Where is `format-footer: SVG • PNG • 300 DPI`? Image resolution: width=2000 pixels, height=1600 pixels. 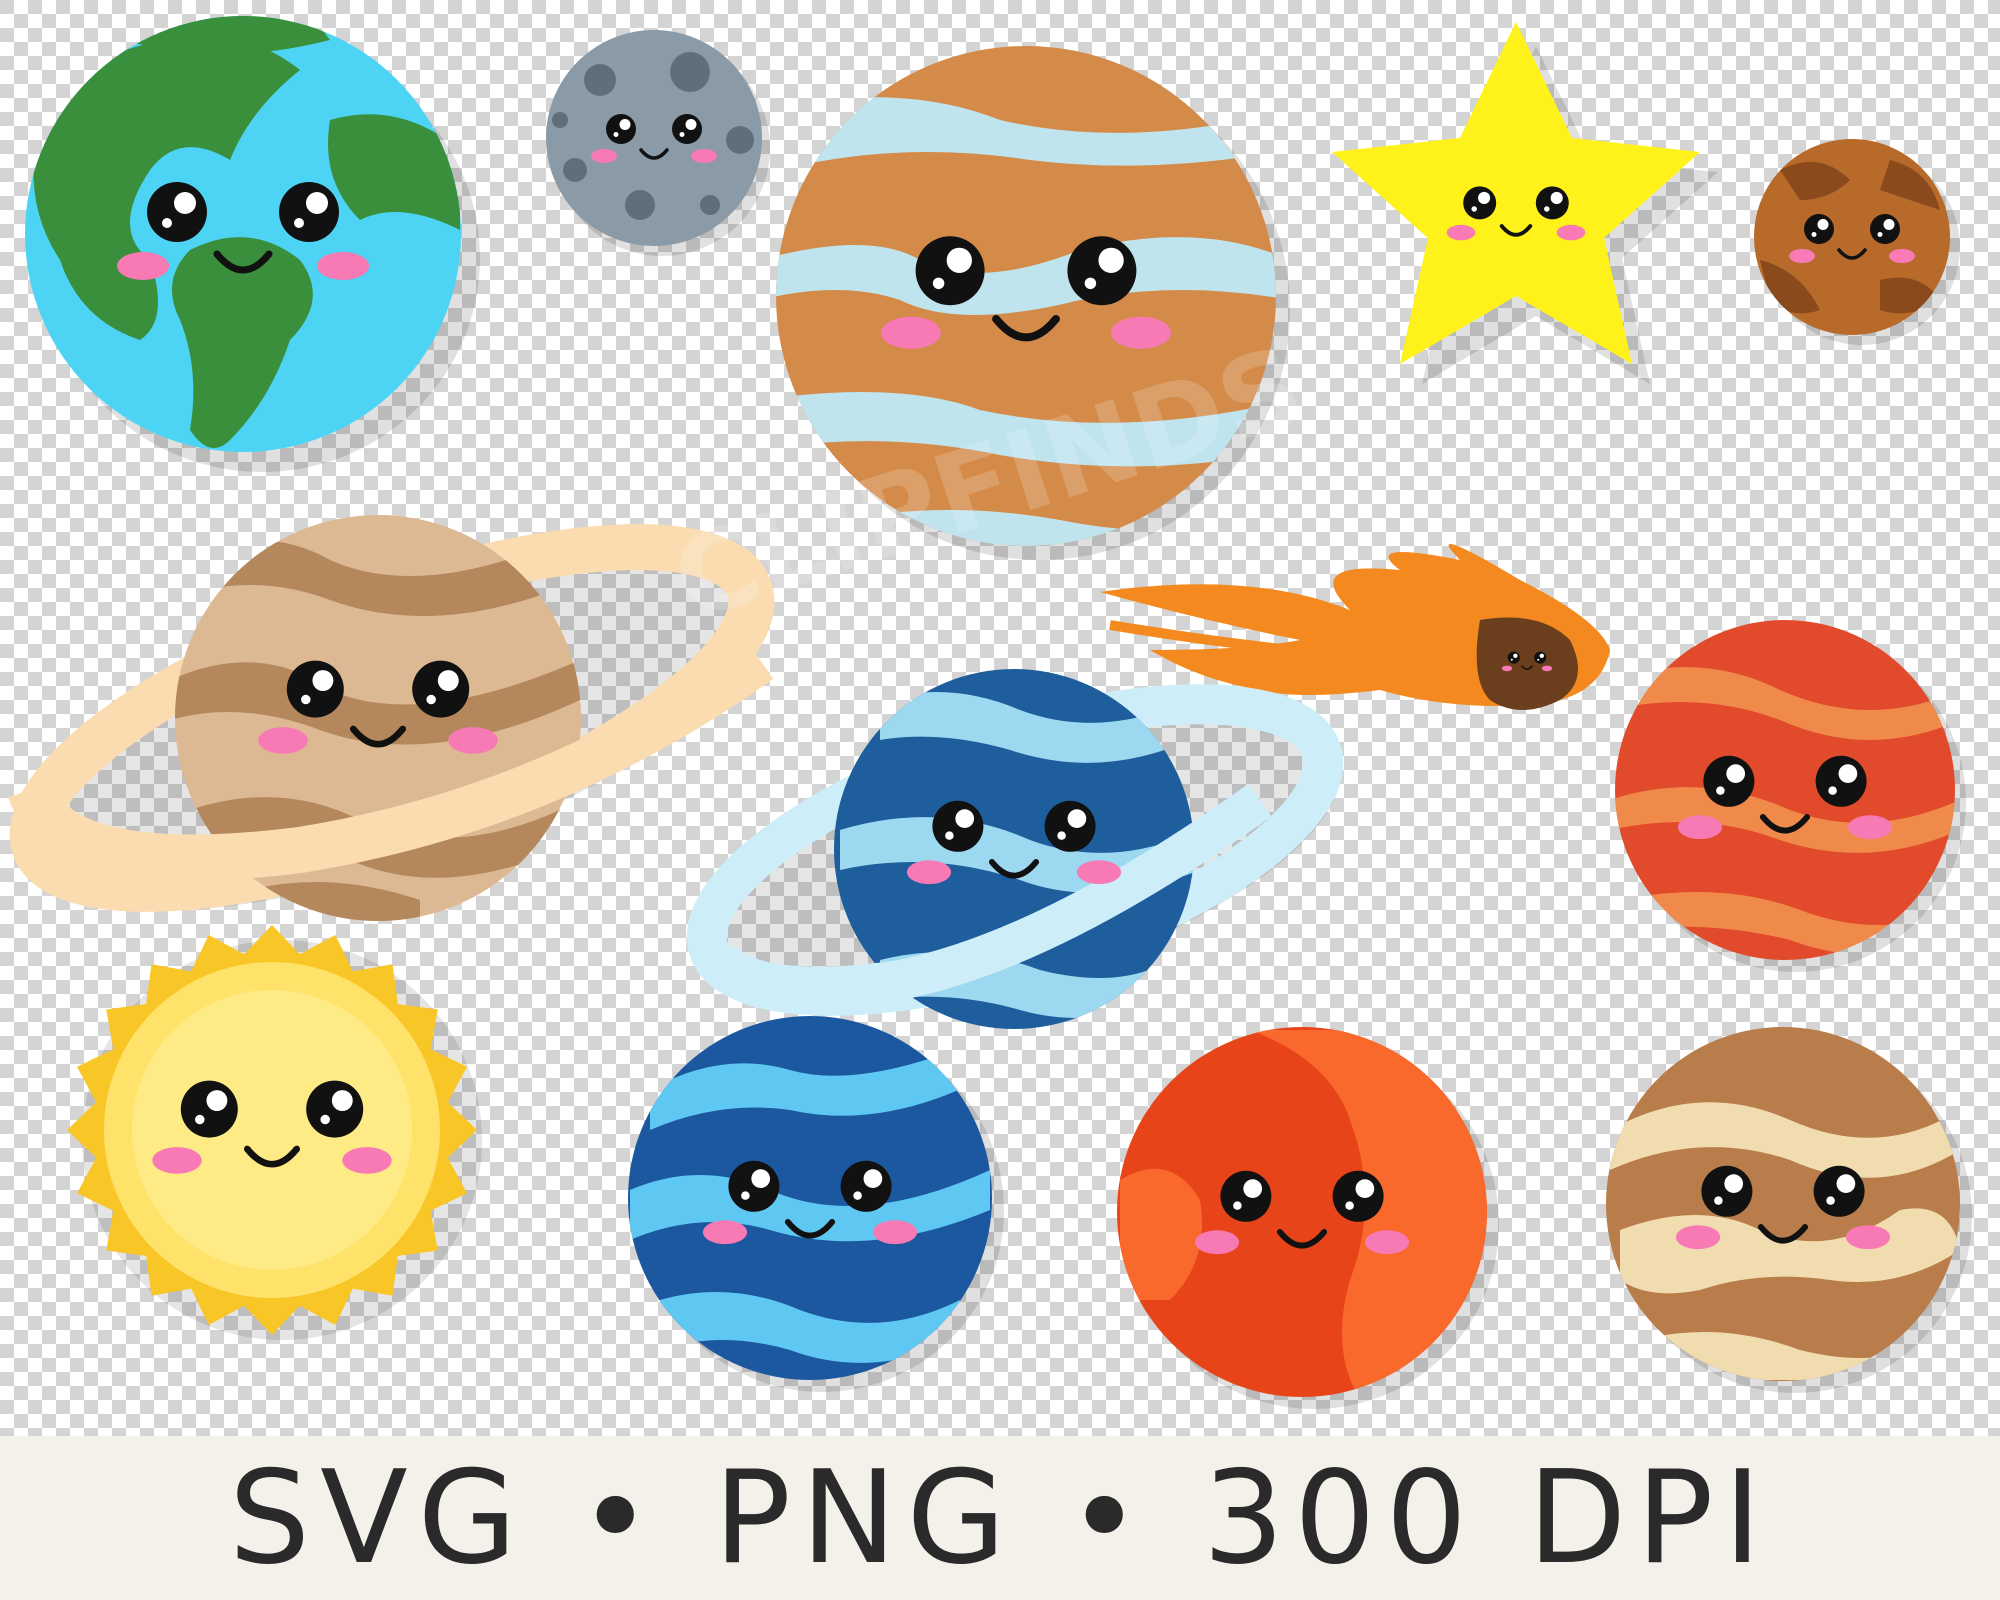 format-footer: SVG • PNG • 300 DPI is located at coordinates (1000, 1518).